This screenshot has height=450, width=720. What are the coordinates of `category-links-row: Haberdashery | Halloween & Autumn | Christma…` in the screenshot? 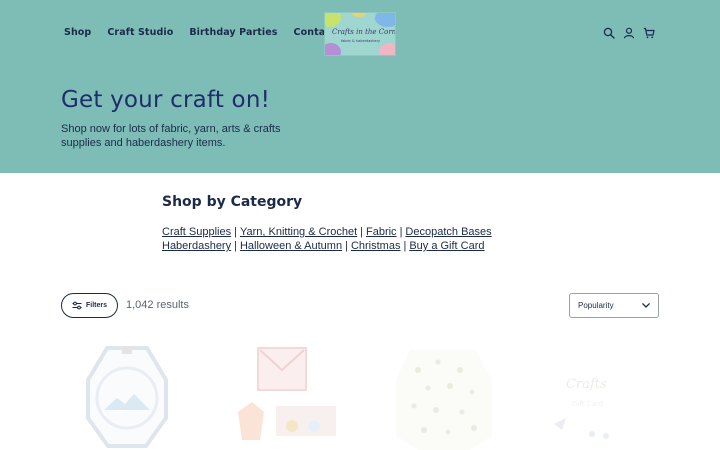 It's located at (323, 246).